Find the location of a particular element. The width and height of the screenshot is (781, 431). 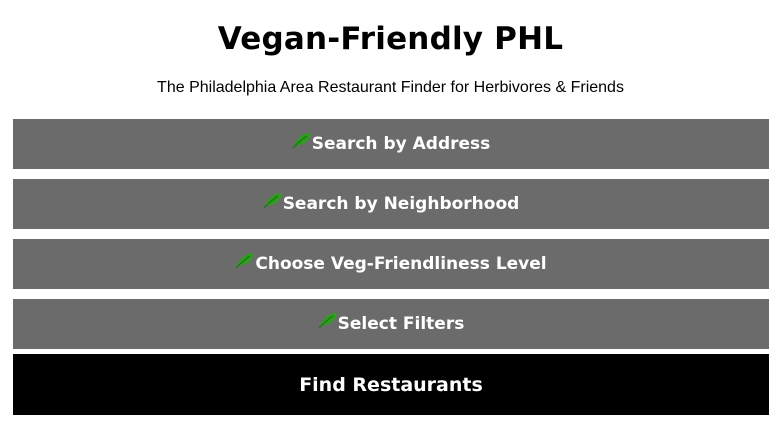

select-filters-section: Select Filters is located at coordinates (391, 324).